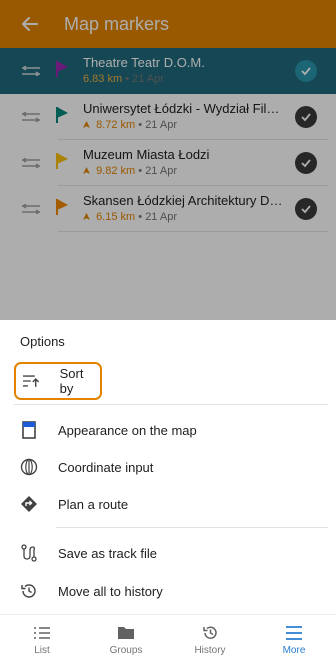 The height and width of the screenshot is (665, 336). I want to click on move-to-history-option: Move all to history, so click(171, 591).